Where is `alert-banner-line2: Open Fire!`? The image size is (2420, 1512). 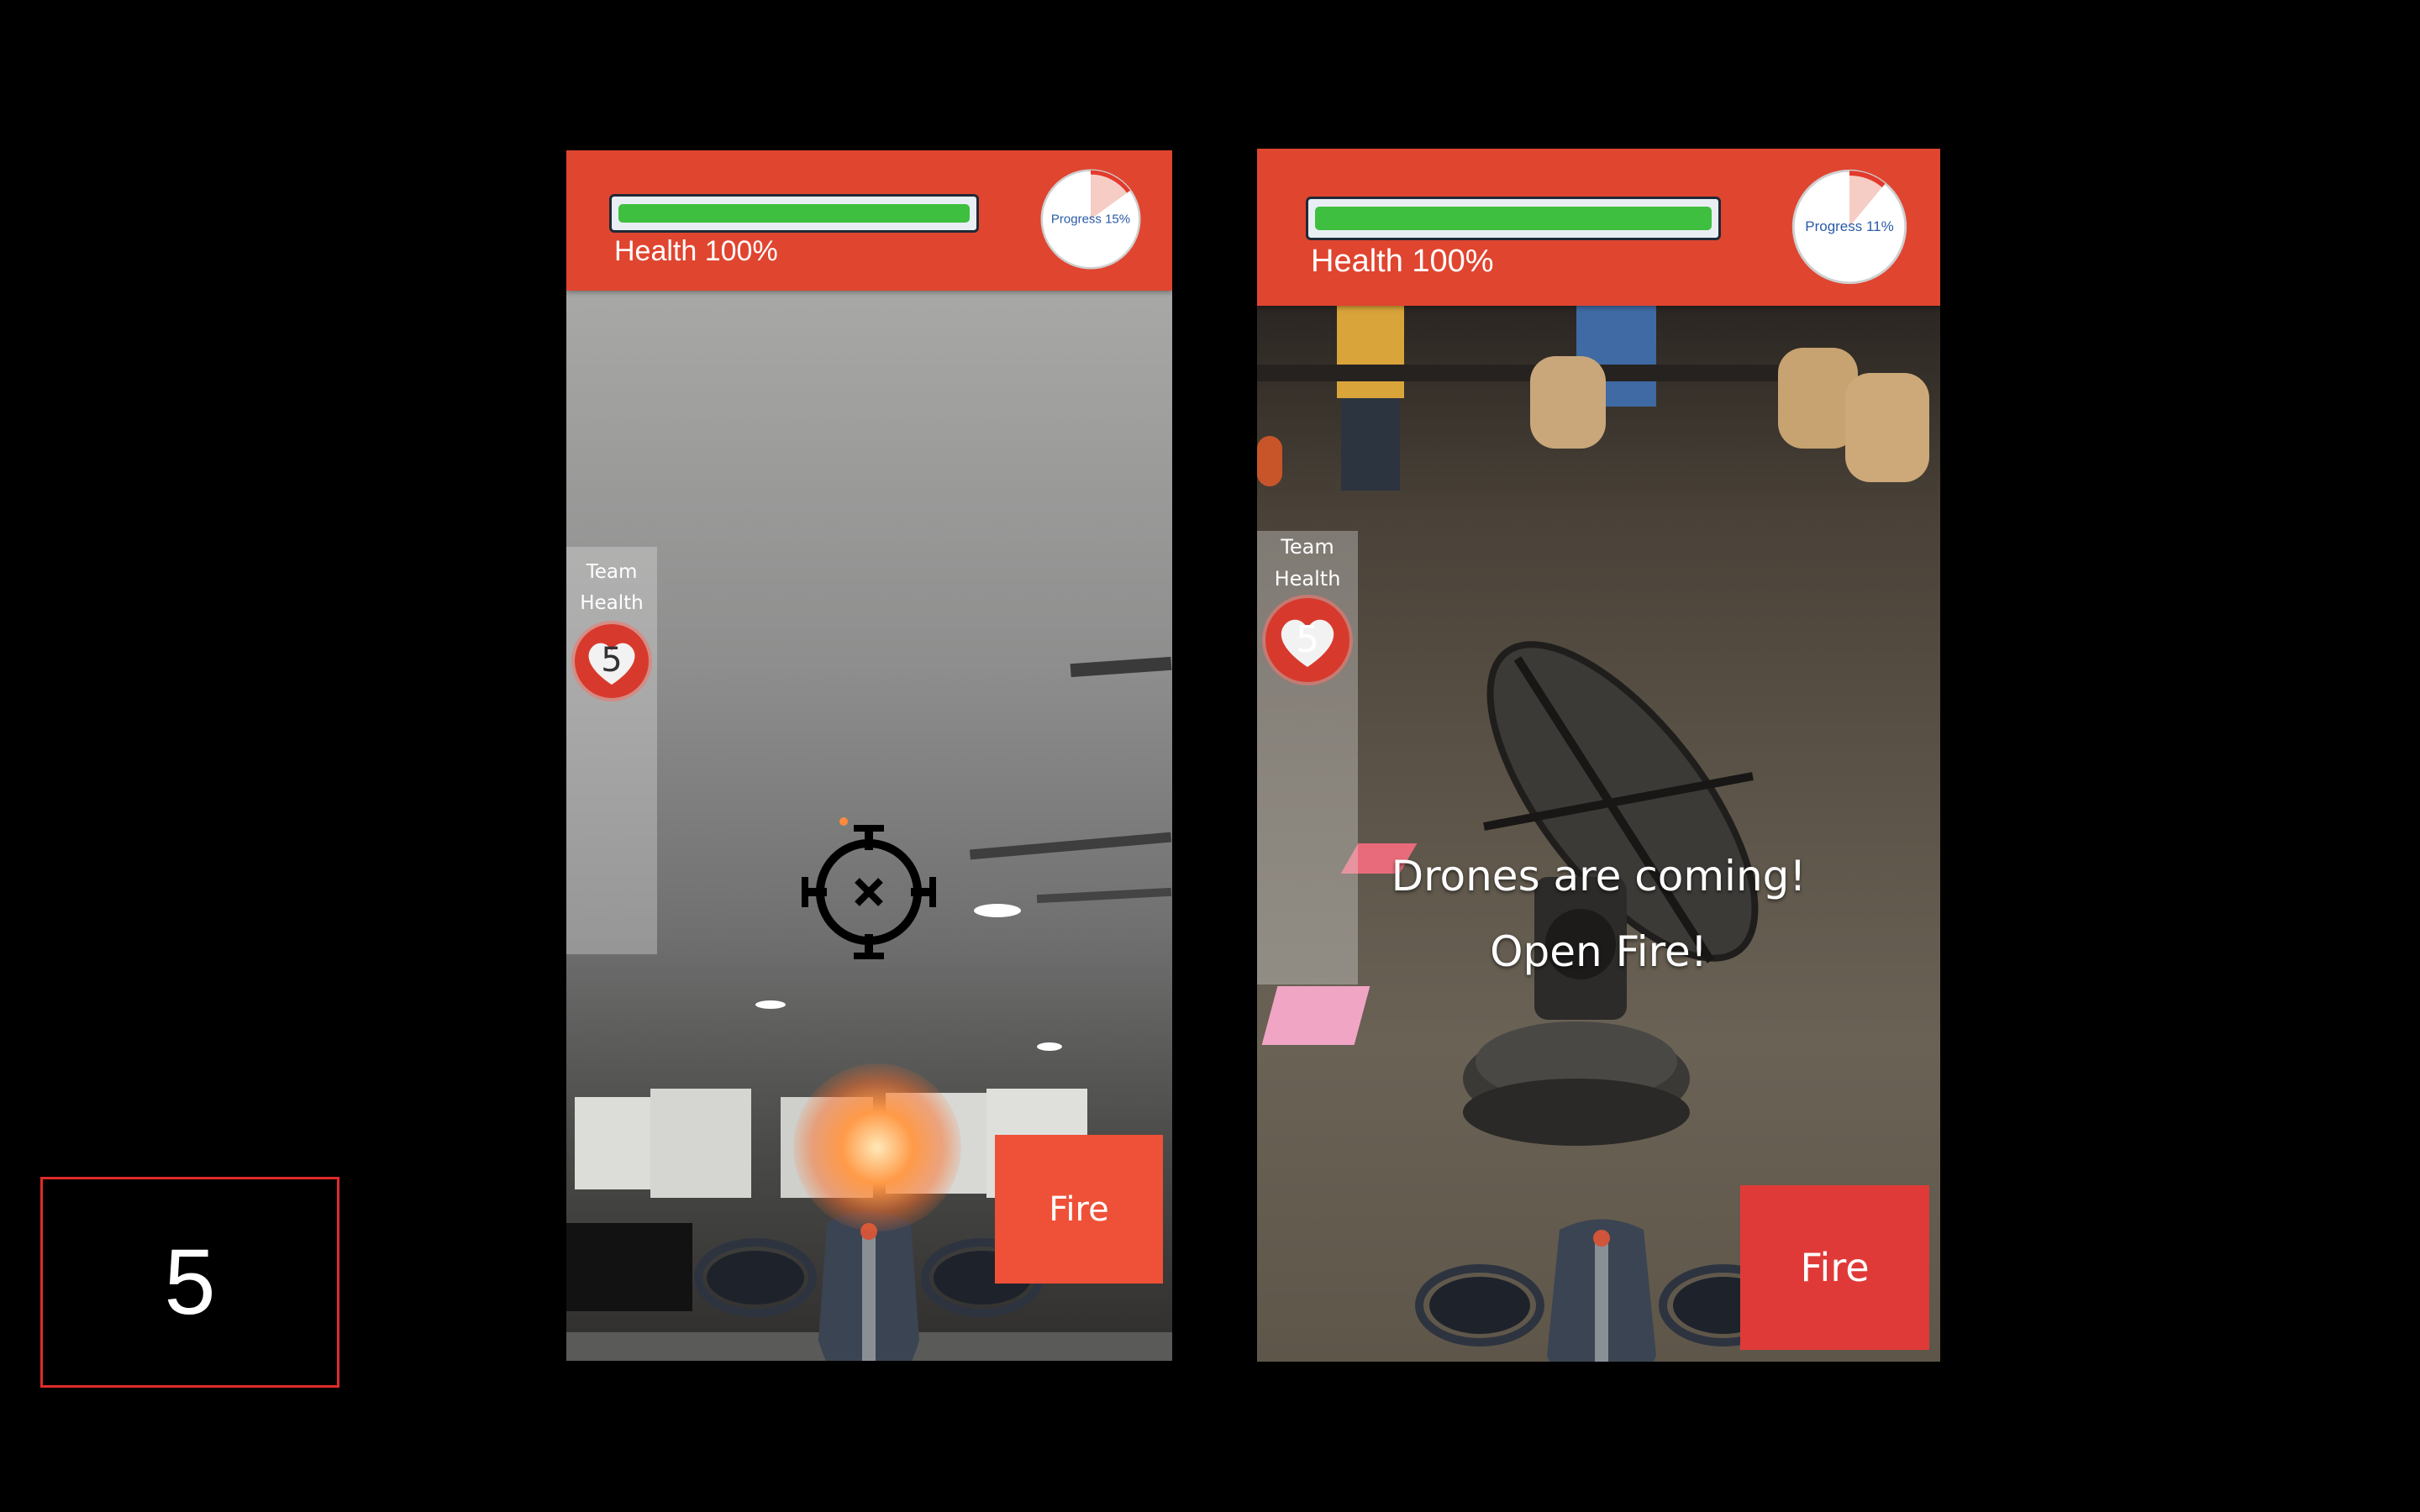 alert-banner-line2: Open Fire! is located at coordinates (1598, 951).